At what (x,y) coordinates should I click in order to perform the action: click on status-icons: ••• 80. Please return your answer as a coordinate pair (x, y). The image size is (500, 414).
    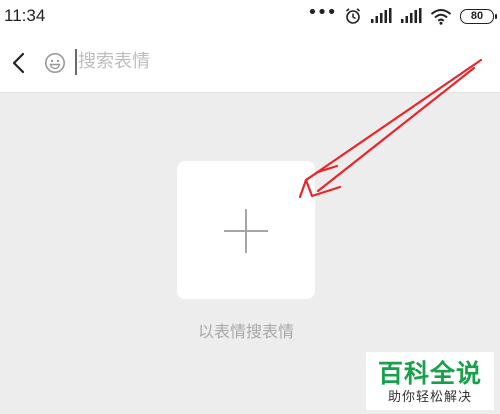
    Looking at the image, I should click on (402, 14).